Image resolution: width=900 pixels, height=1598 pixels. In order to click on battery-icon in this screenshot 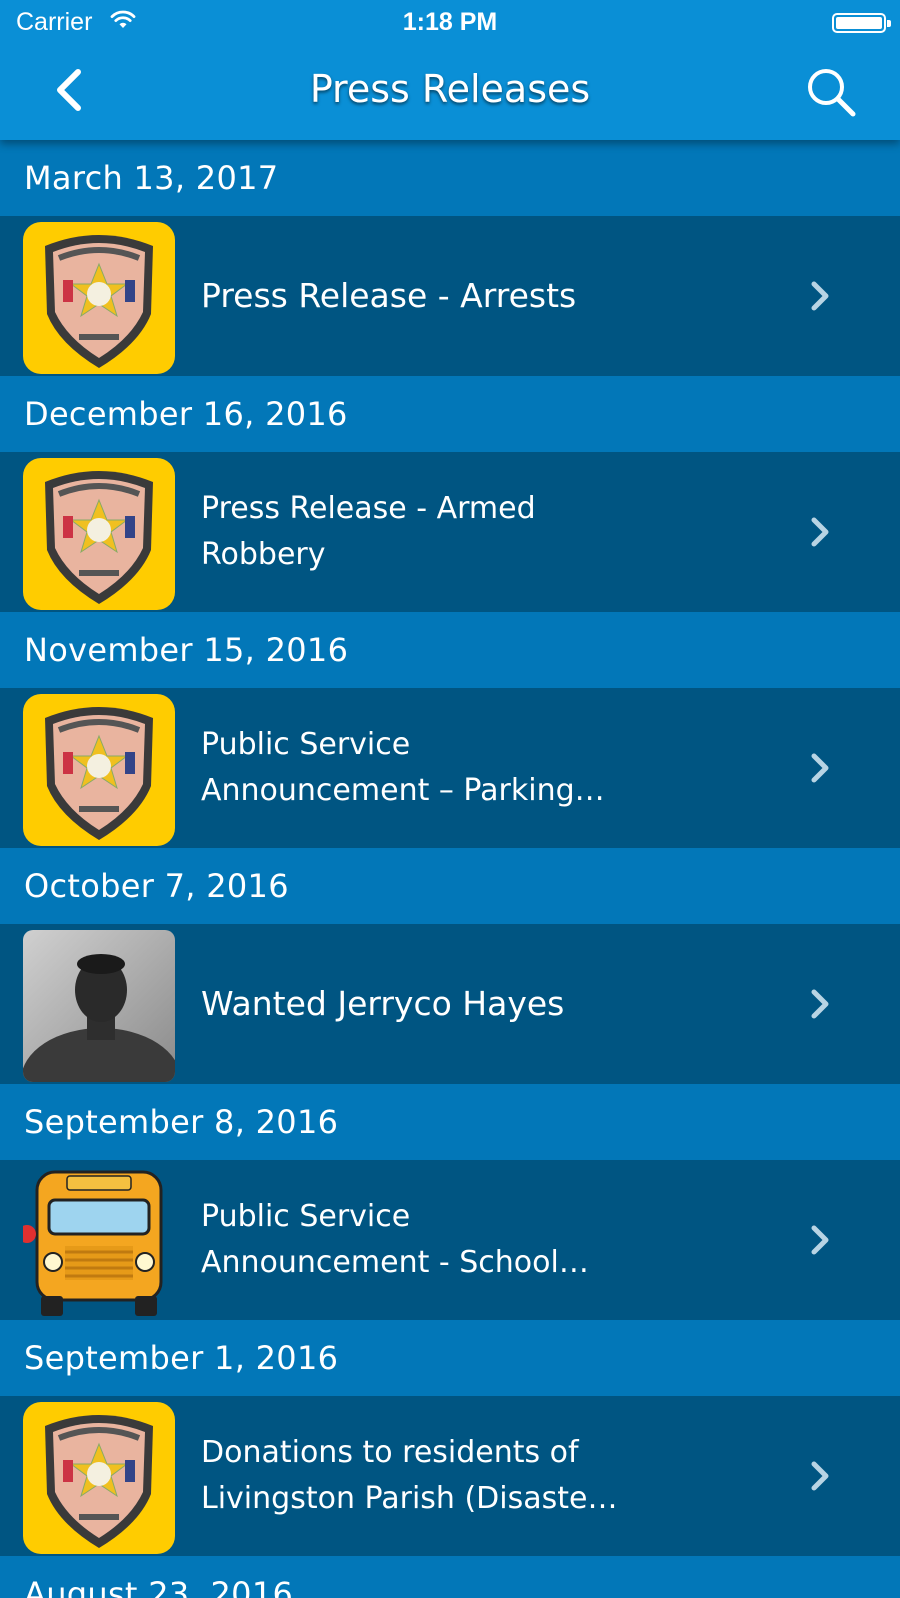, I will do `click(861, 23)`.